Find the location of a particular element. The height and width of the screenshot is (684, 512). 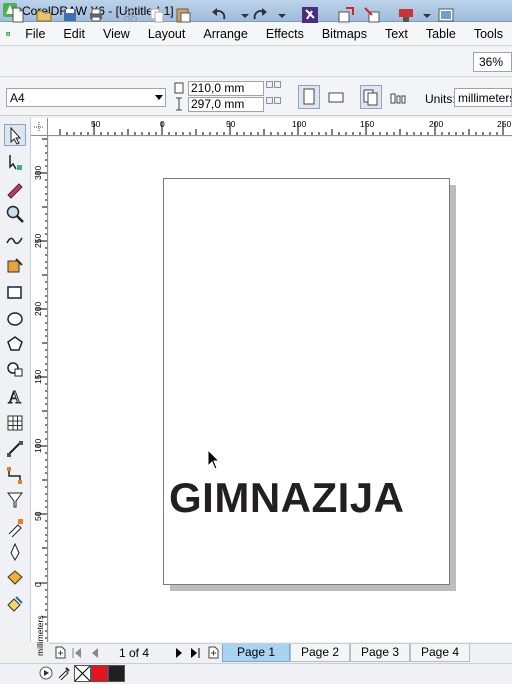

no-color-swatch is located at coordinates (82, 673).